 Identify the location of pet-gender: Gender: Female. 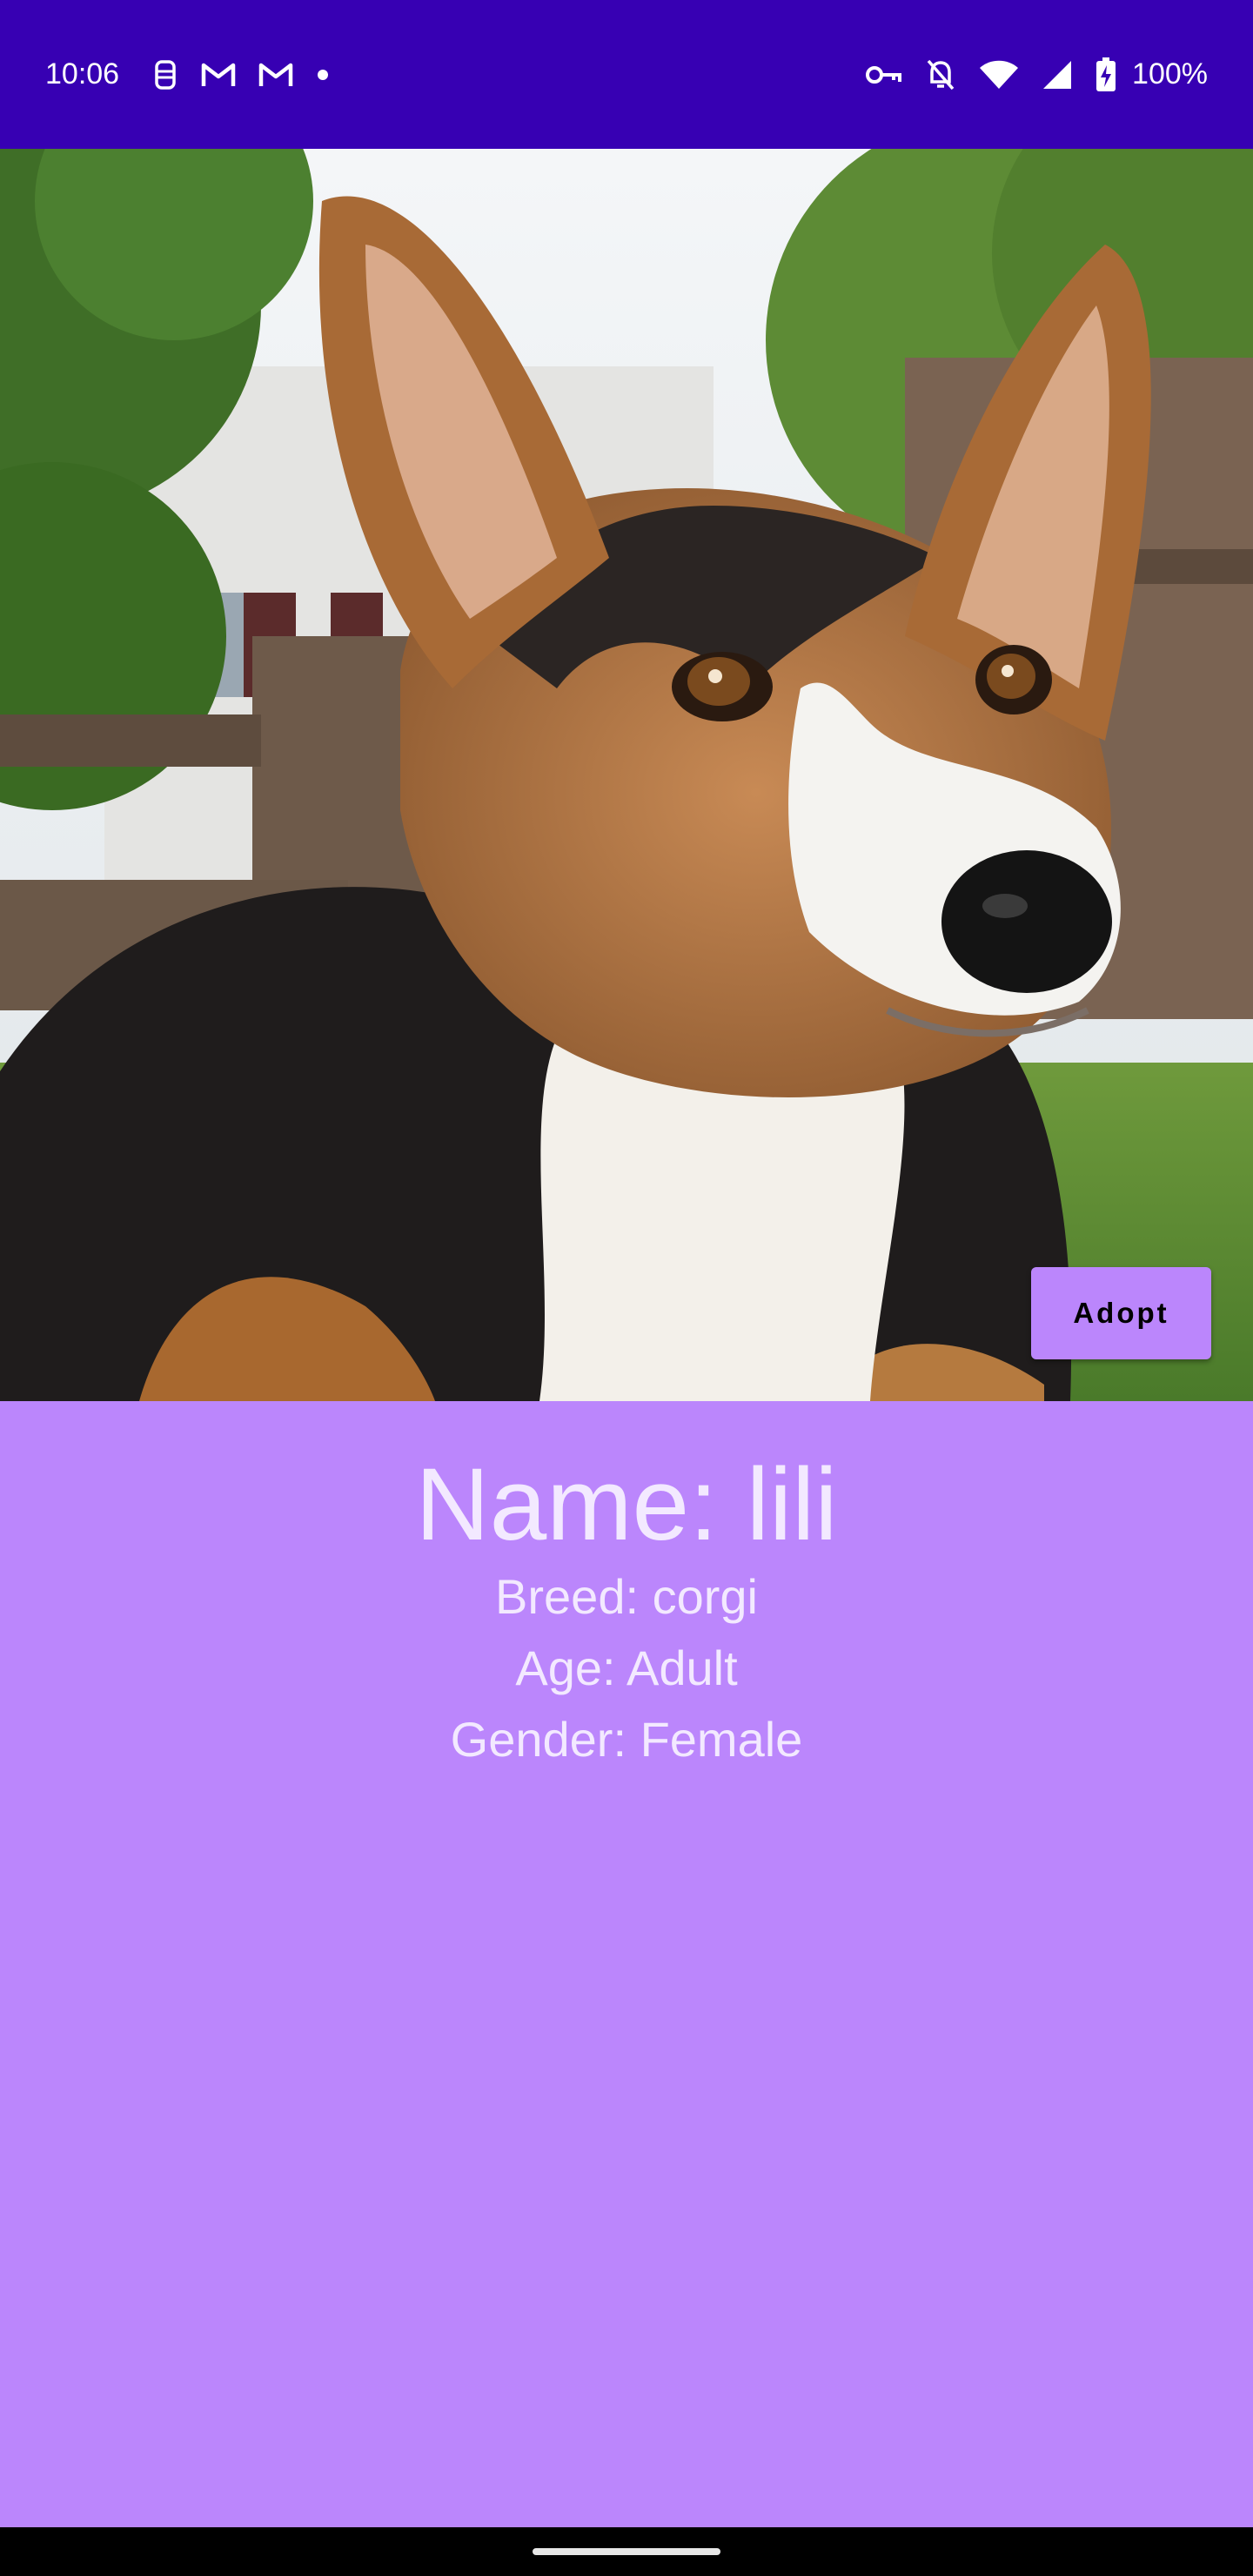
(626, 1739).